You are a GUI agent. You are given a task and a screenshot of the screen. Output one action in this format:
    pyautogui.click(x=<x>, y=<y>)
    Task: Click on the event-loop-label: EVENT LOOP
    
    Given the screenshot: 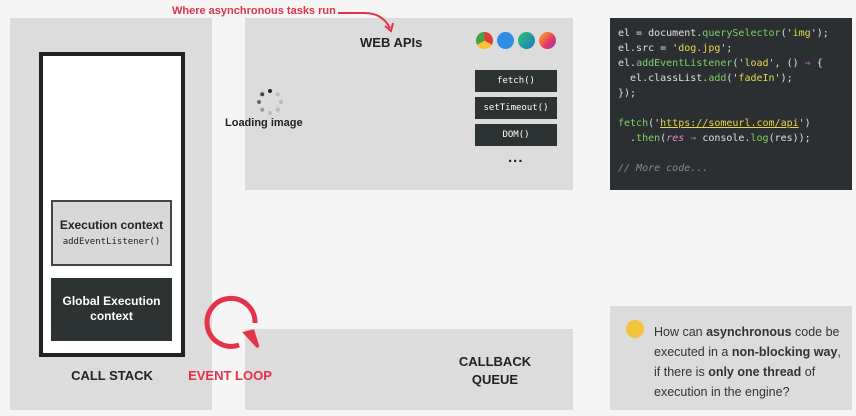 What is the action you would take?
    pyautogui.click(x=230, y=375)
    